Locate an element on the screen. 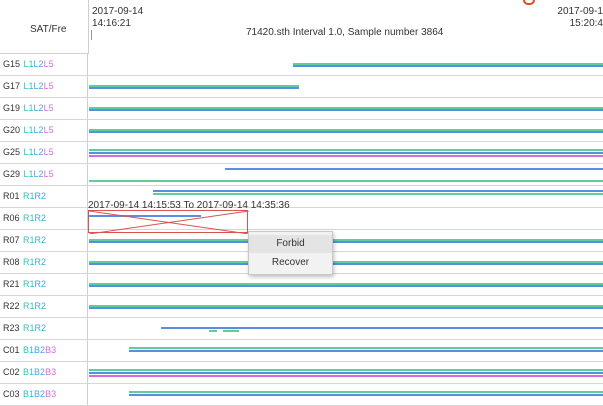 The height and width of the screenshot is (406, 603). satellite-label: C03 B1B2B3 is located at coordinates (44, 394).